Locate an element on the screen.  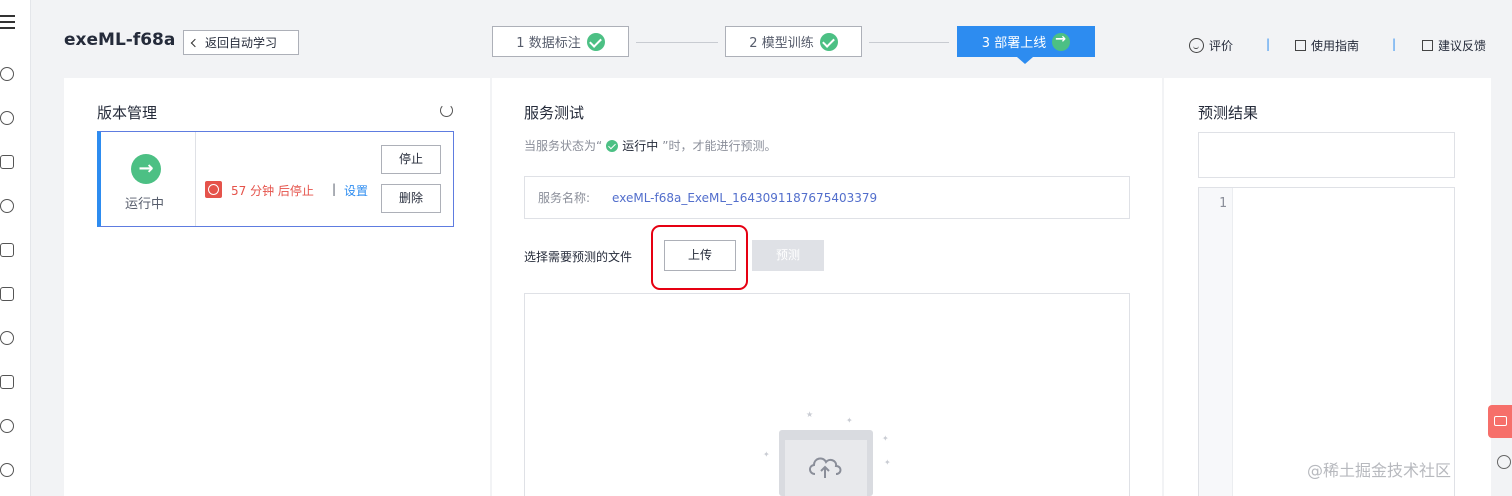
line-gutter is located at coordinates (1216, 342).